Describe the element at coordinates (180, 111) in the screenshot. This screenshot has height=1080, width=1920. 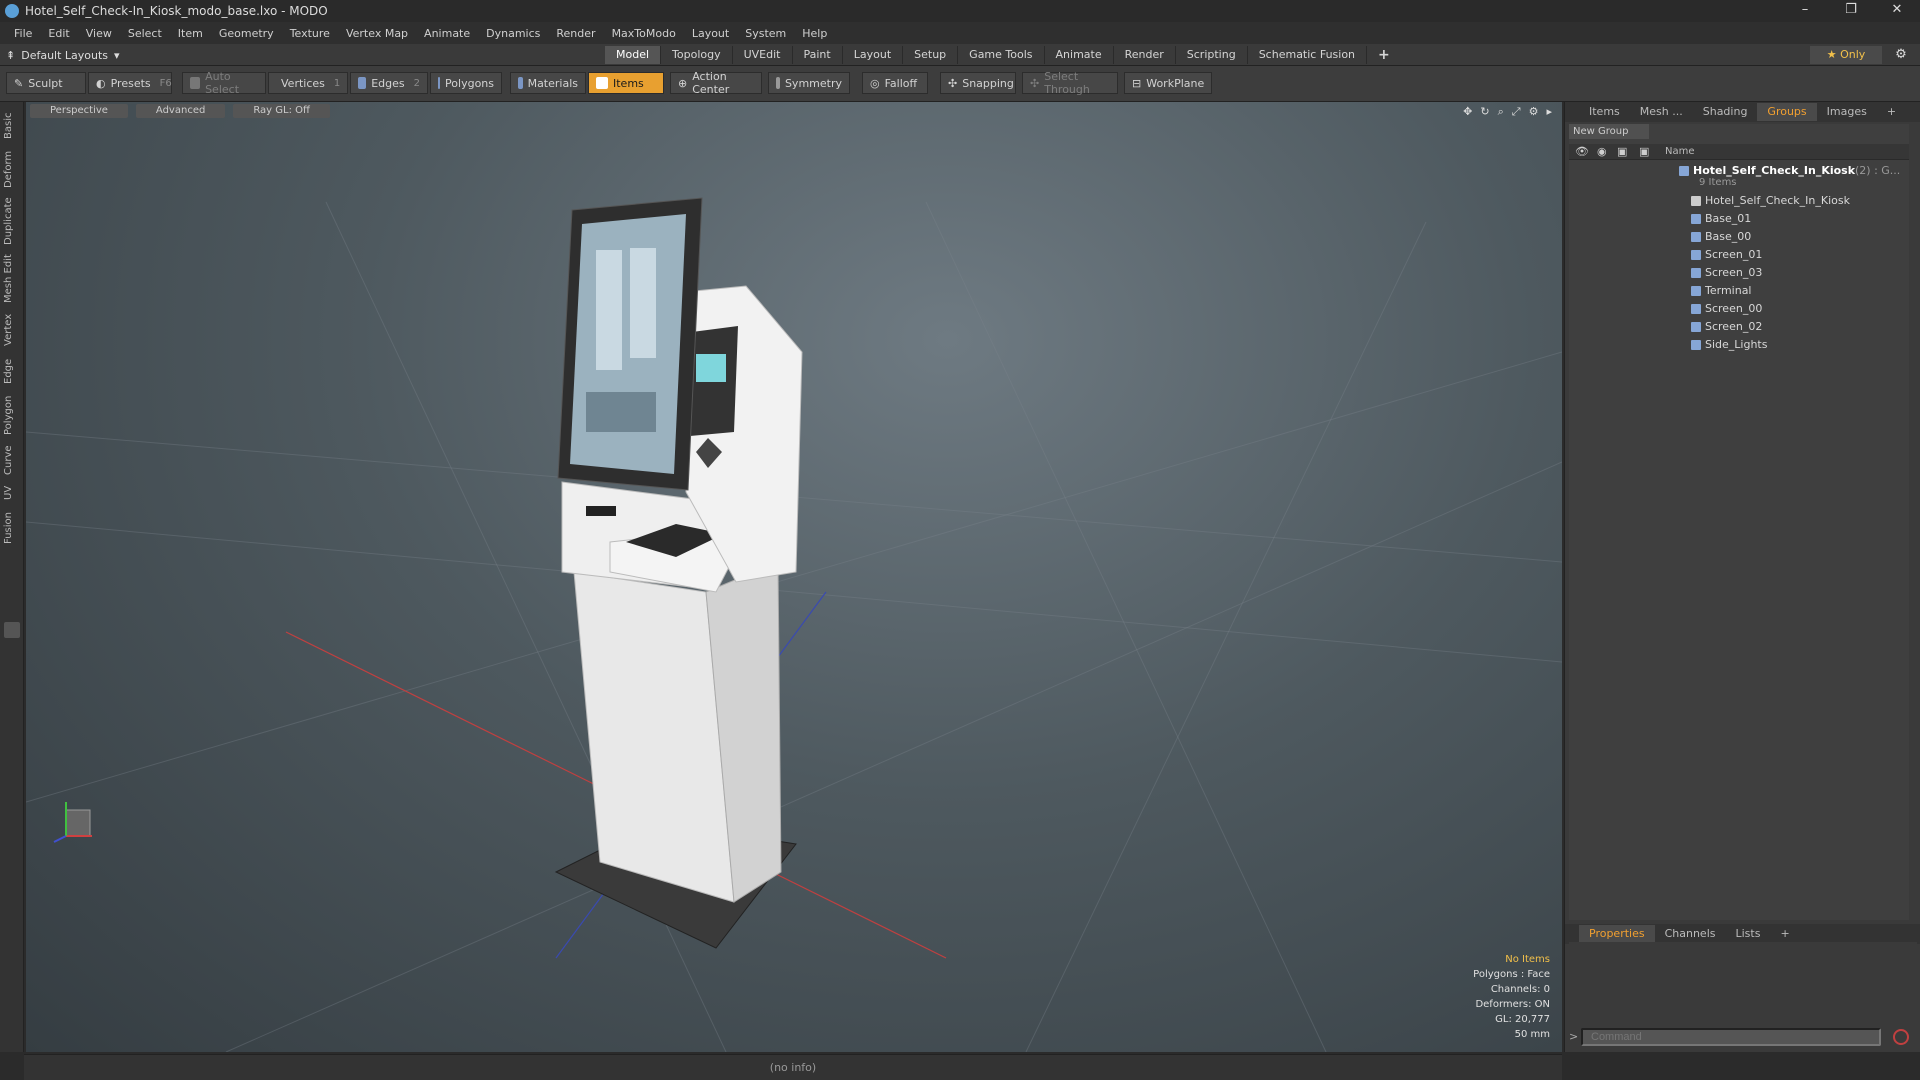
I see `shading-dropdown: Advanced` at that location.